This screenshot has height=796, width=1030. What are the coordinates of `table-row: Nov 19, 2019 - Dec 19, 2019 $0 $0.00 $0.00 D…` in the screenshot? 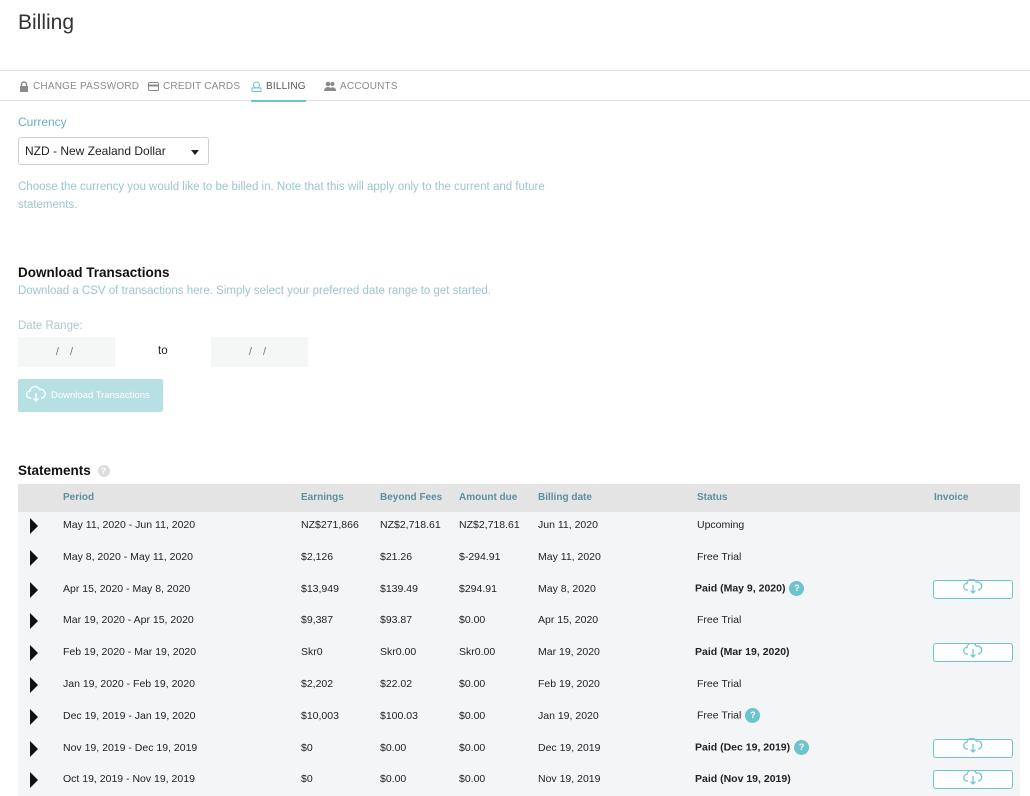 It's located at (519, 749).